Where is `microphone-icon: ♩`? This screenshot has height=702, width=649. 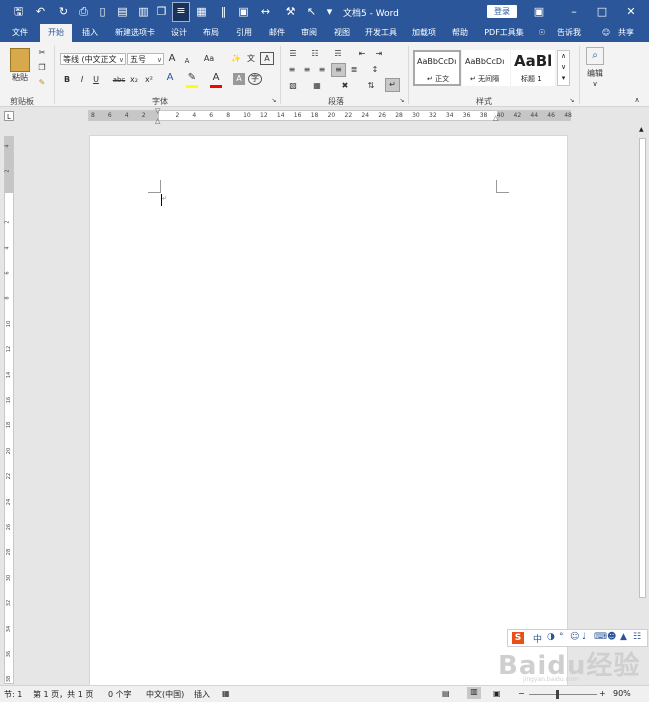 microphone-icon: ♩ is located at coordinates (584, 637).